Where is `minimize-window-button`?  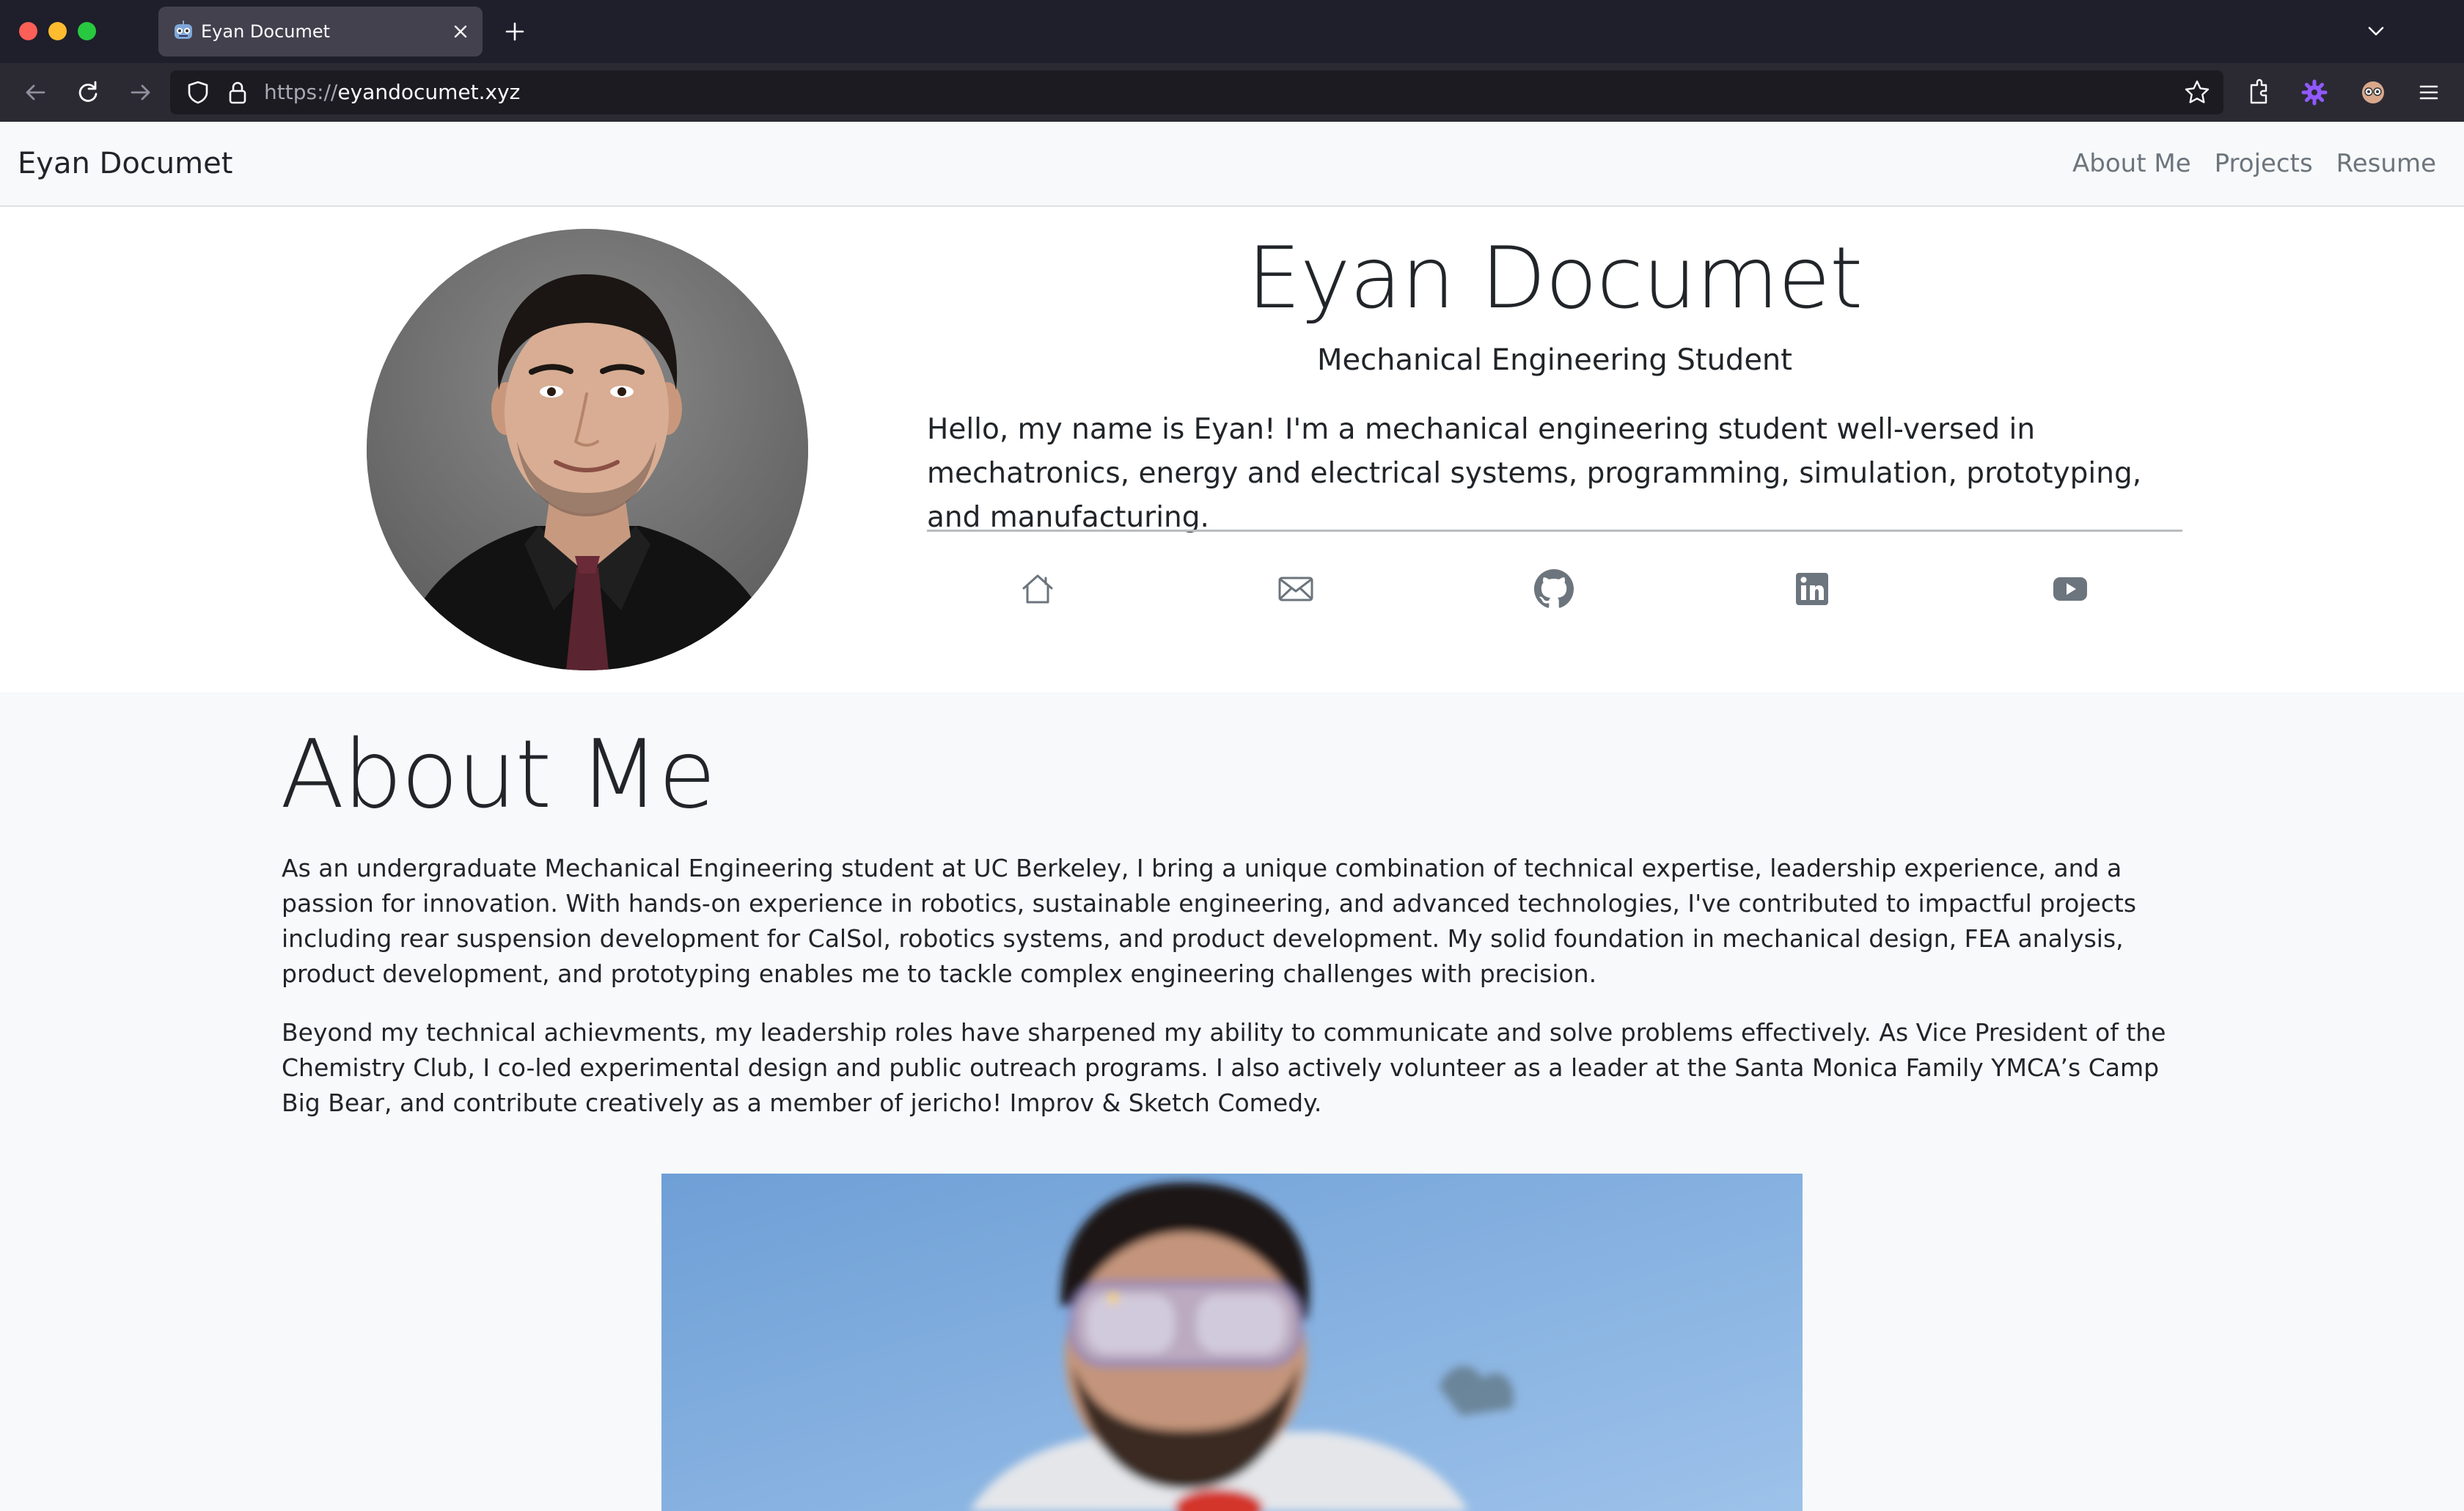 minimize-window-button is located at coordinates (57, 31).